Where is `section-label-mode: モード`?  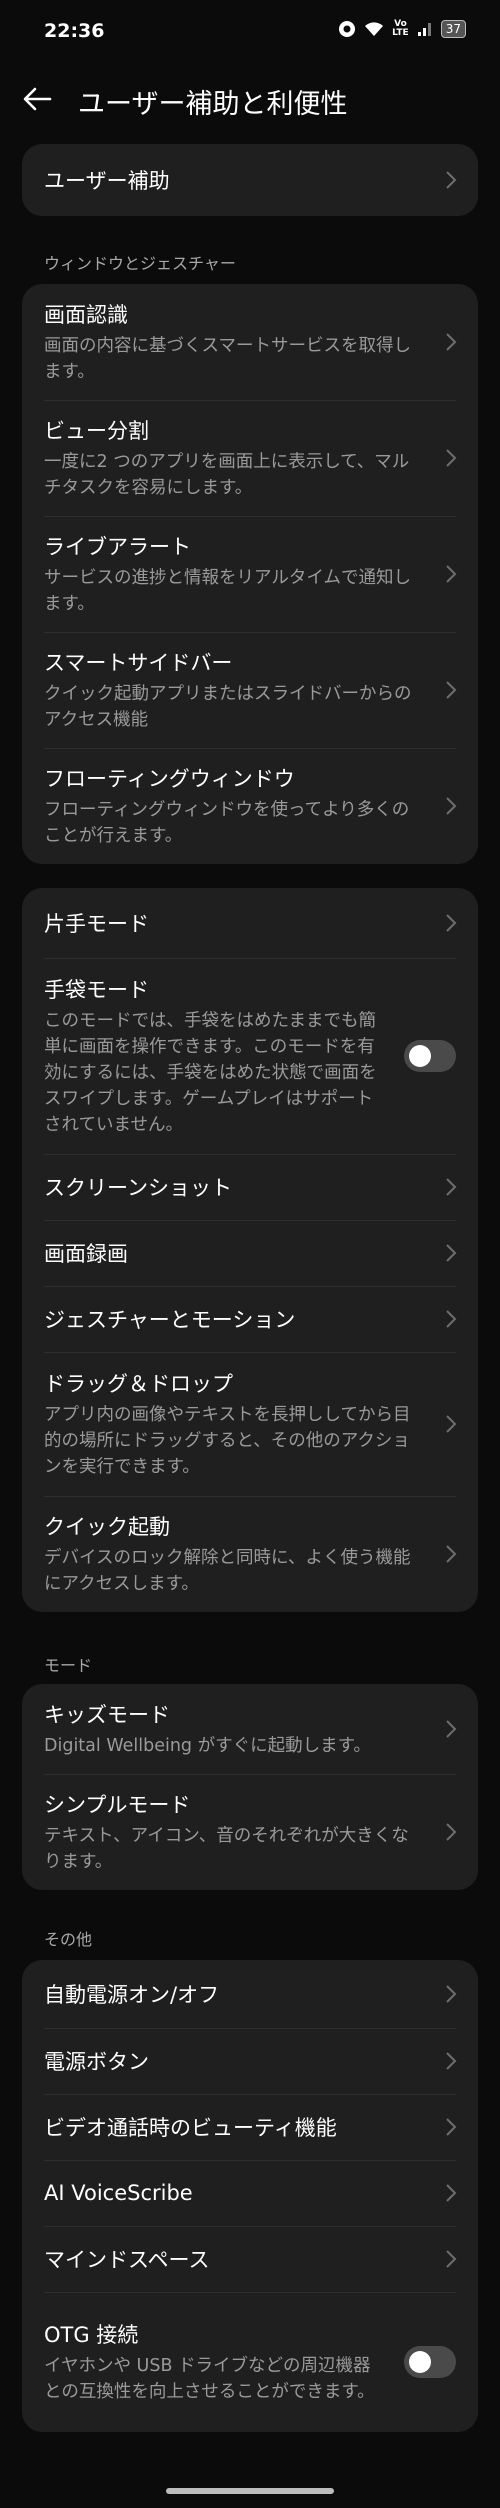
section-label-mode: モード is located at coordinates (68, 1665).